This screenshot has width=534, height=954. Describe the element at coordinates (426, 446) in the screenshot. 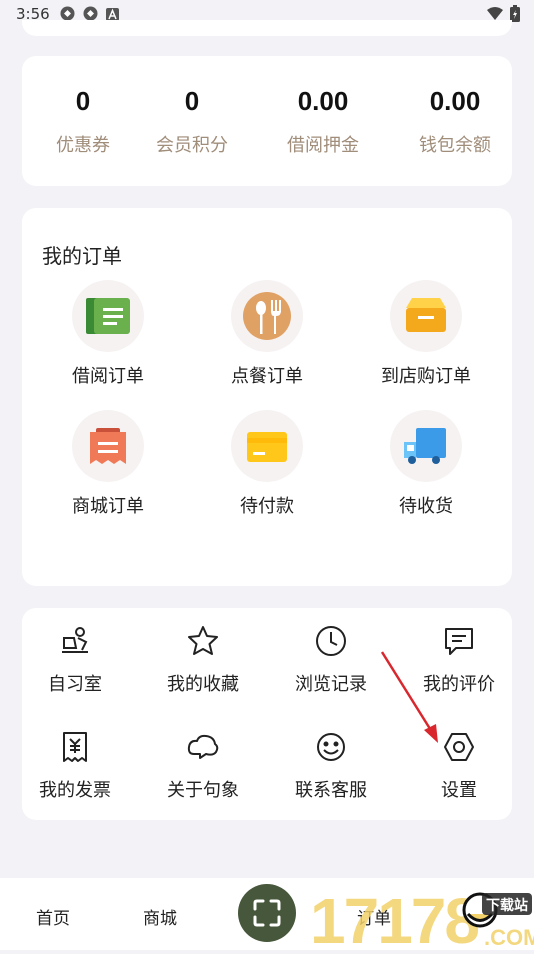

I see `truck-icon` at that location.